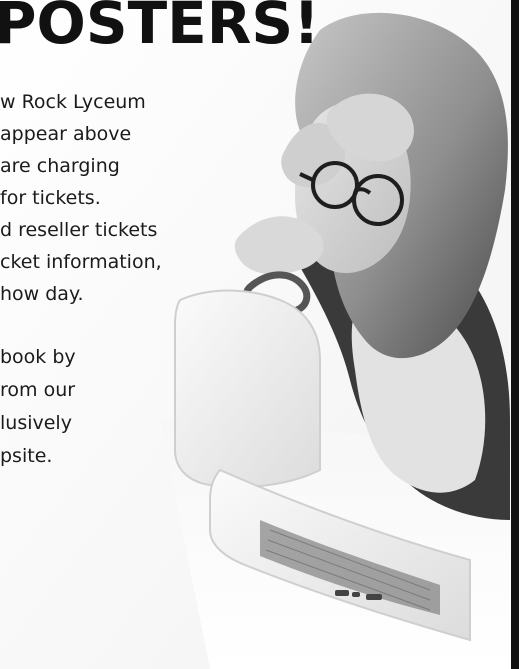 The width and height of the screenshot is (519, 669). Describe the element at coordinates (515, 334) in the screenshot. I see `page-right-border` at that location.